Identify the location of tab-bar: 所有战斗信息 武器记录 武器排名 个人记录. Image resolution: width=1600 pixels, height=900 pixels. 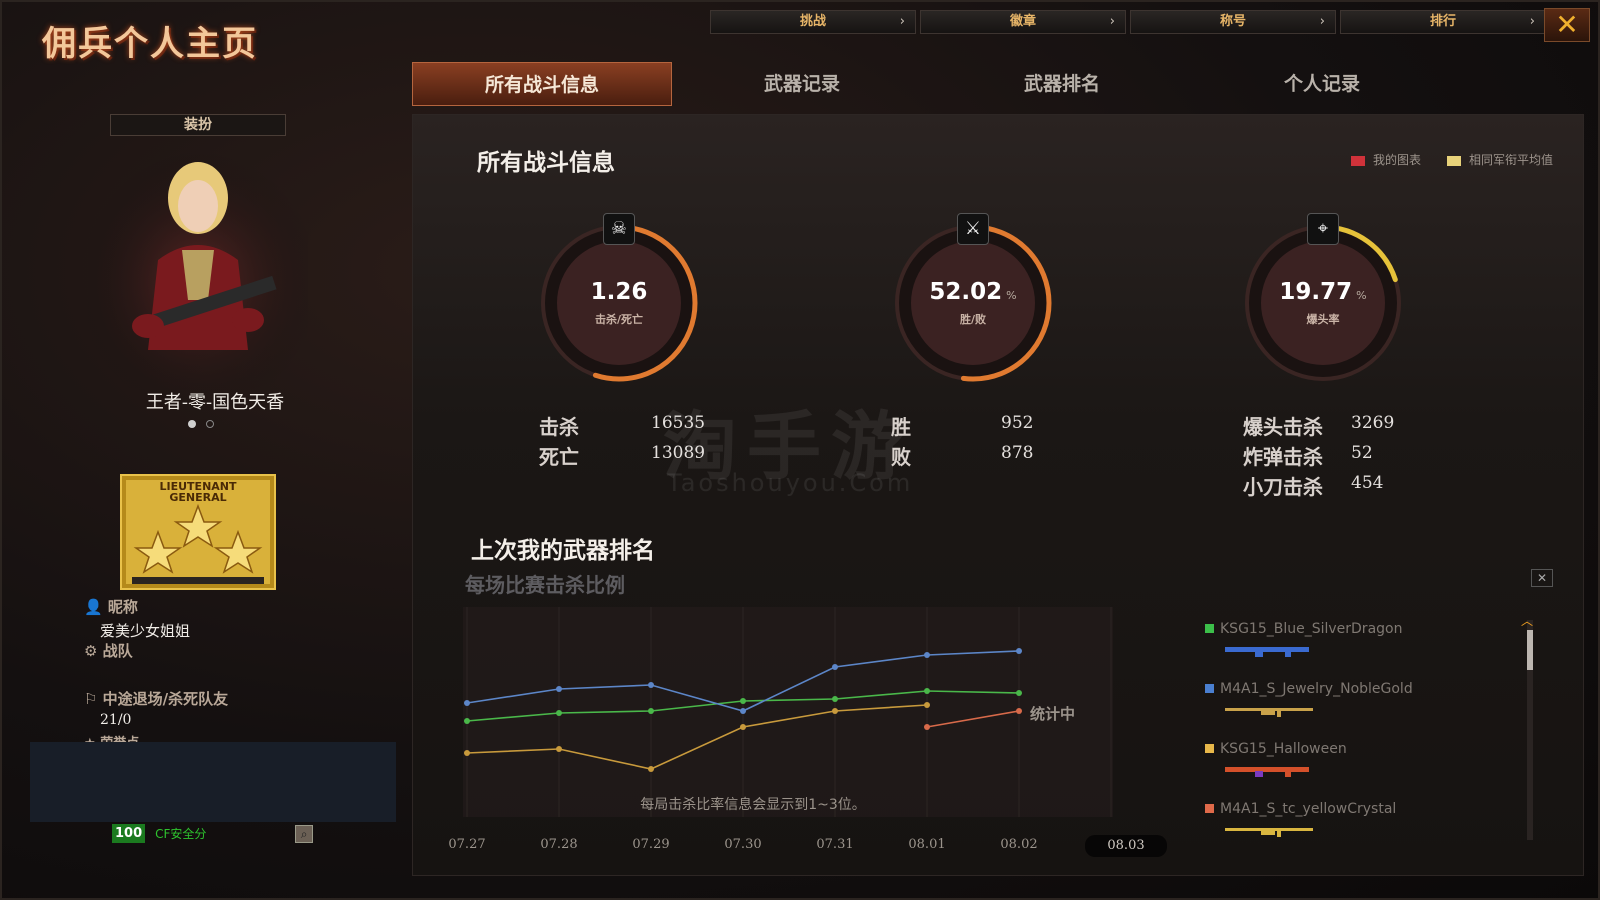
(932, 84).